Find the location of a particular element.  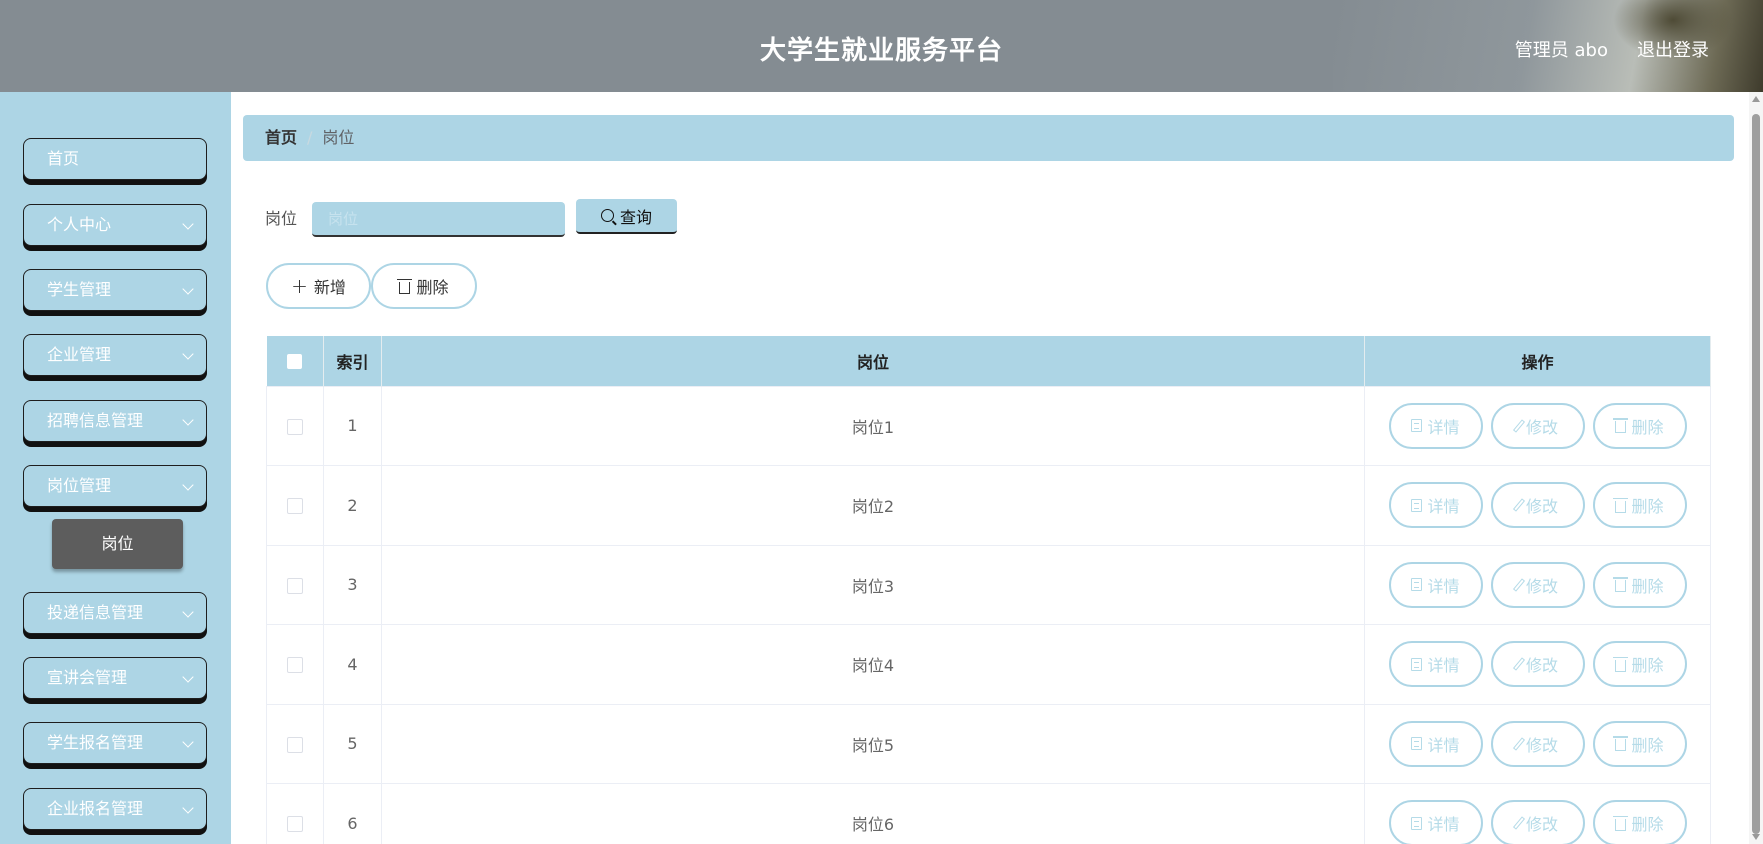

add-button: + 新增 is located at coordinates (318, 286).